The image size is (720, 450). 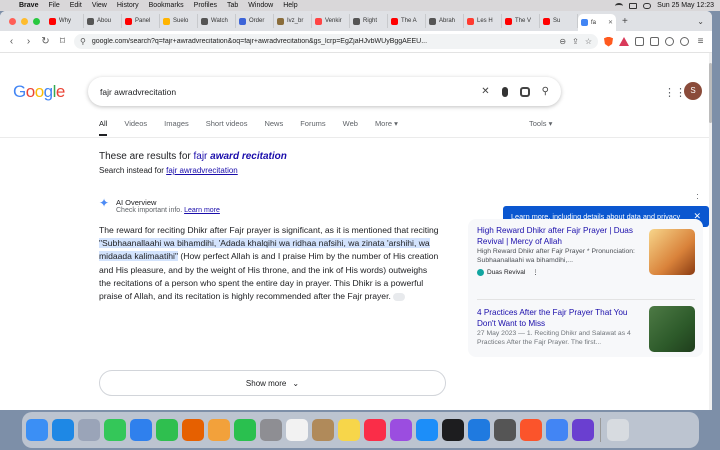 I want to click on tab-5: Order, so click(x=255, y=21).